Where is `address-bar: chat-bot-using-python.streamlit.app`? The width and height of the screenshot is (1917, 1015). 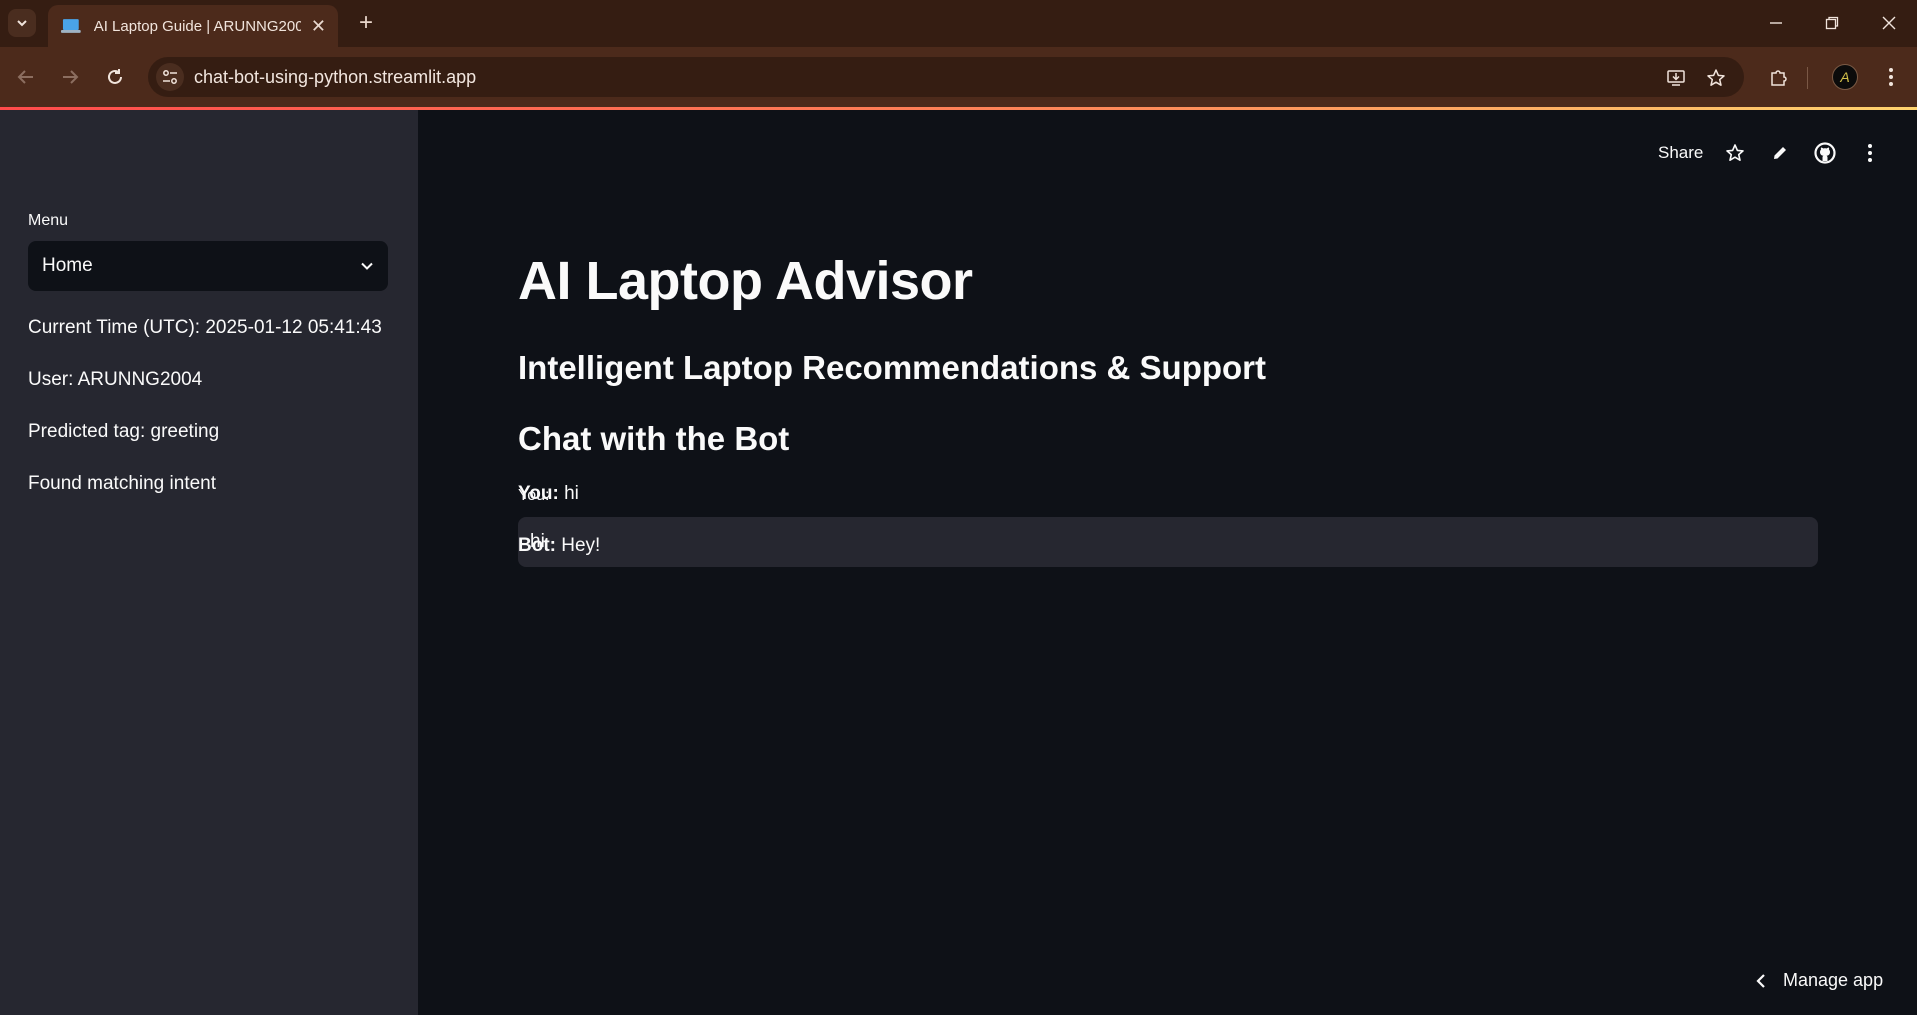
address-bar: chat-bot-using-python.streamlit.app is located at coordinates (946, 77).